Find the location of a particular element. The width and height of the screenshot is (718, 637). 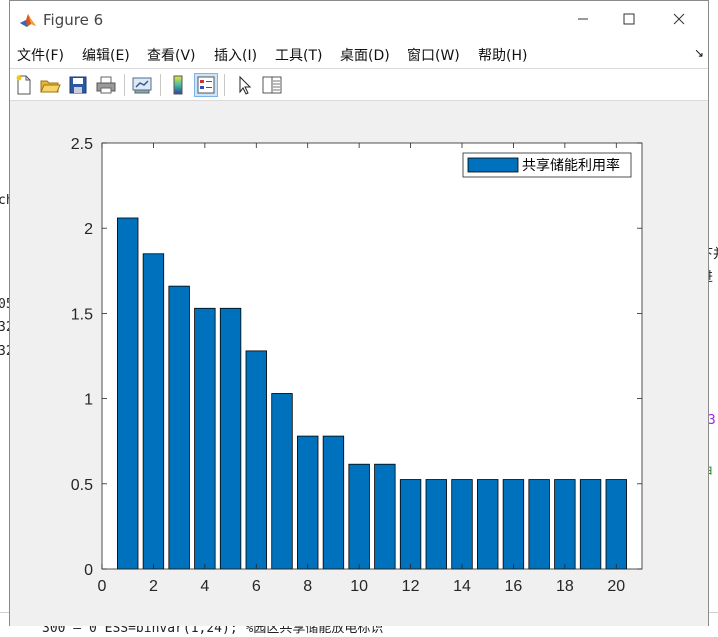

menu-desktop: 桌面(D) is located at coordinates (365, 55).